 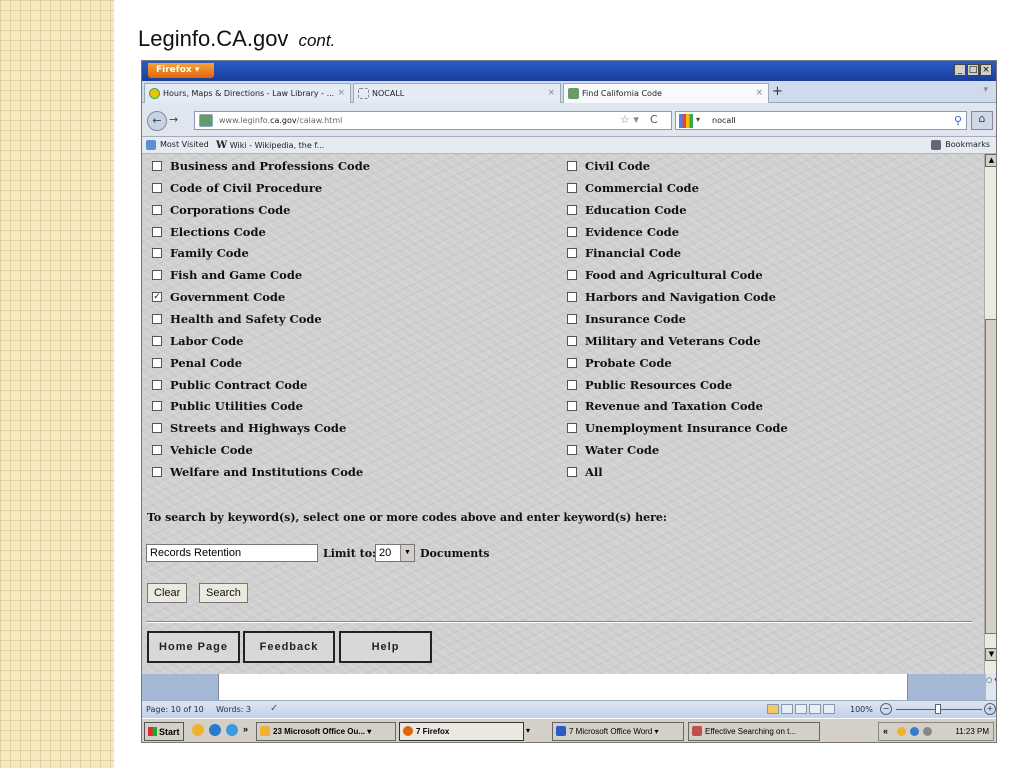 What do you see at coordinates (585, 472) in the screenshot?
I see `code-option: All` at bounding box center [585, 472].